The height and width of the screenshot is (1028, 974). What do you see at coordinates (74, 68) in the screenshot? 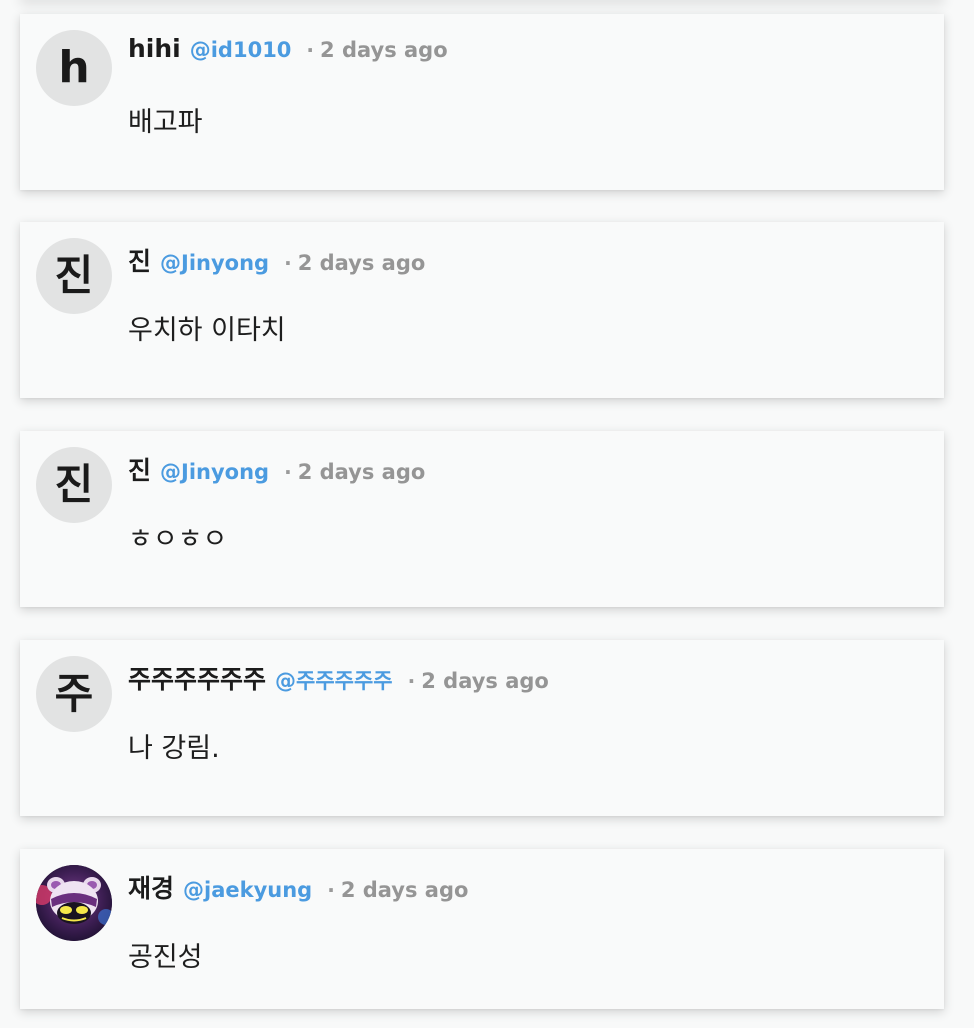
I see `avatar: h` at bounding box center [74, 68].